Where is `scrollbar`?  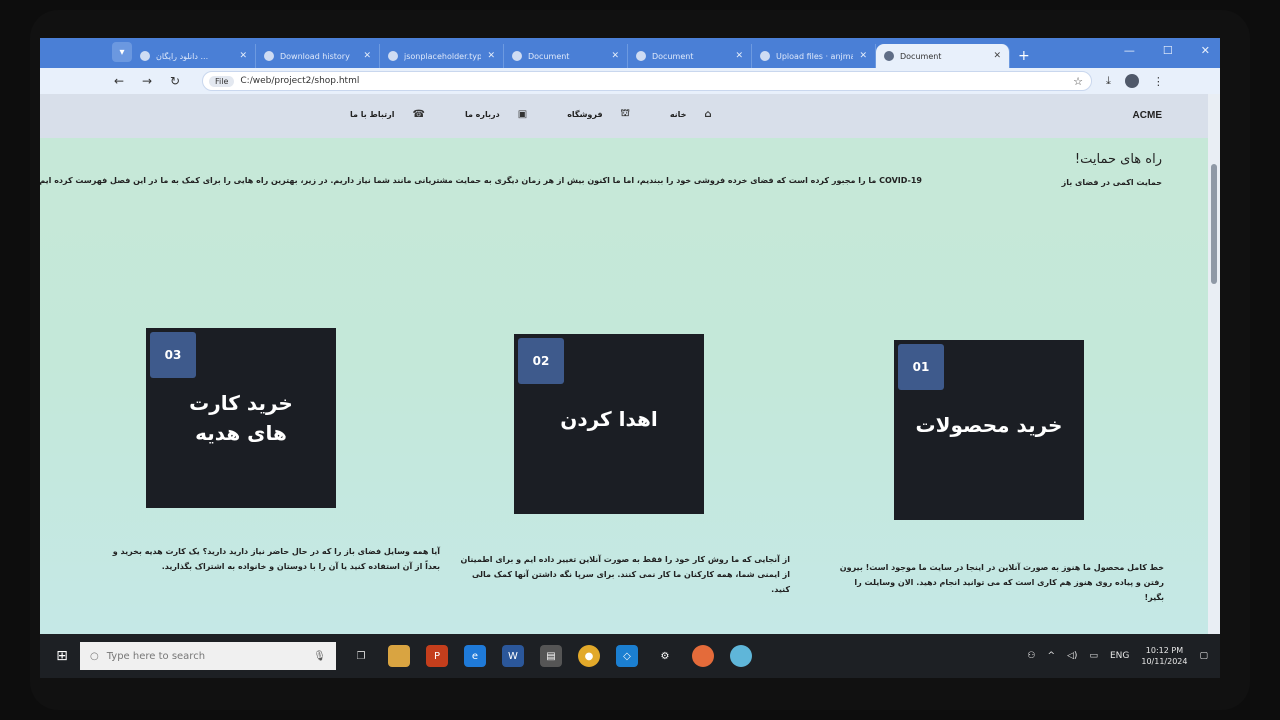
scrollbar is located at coordinates (1214, 364).